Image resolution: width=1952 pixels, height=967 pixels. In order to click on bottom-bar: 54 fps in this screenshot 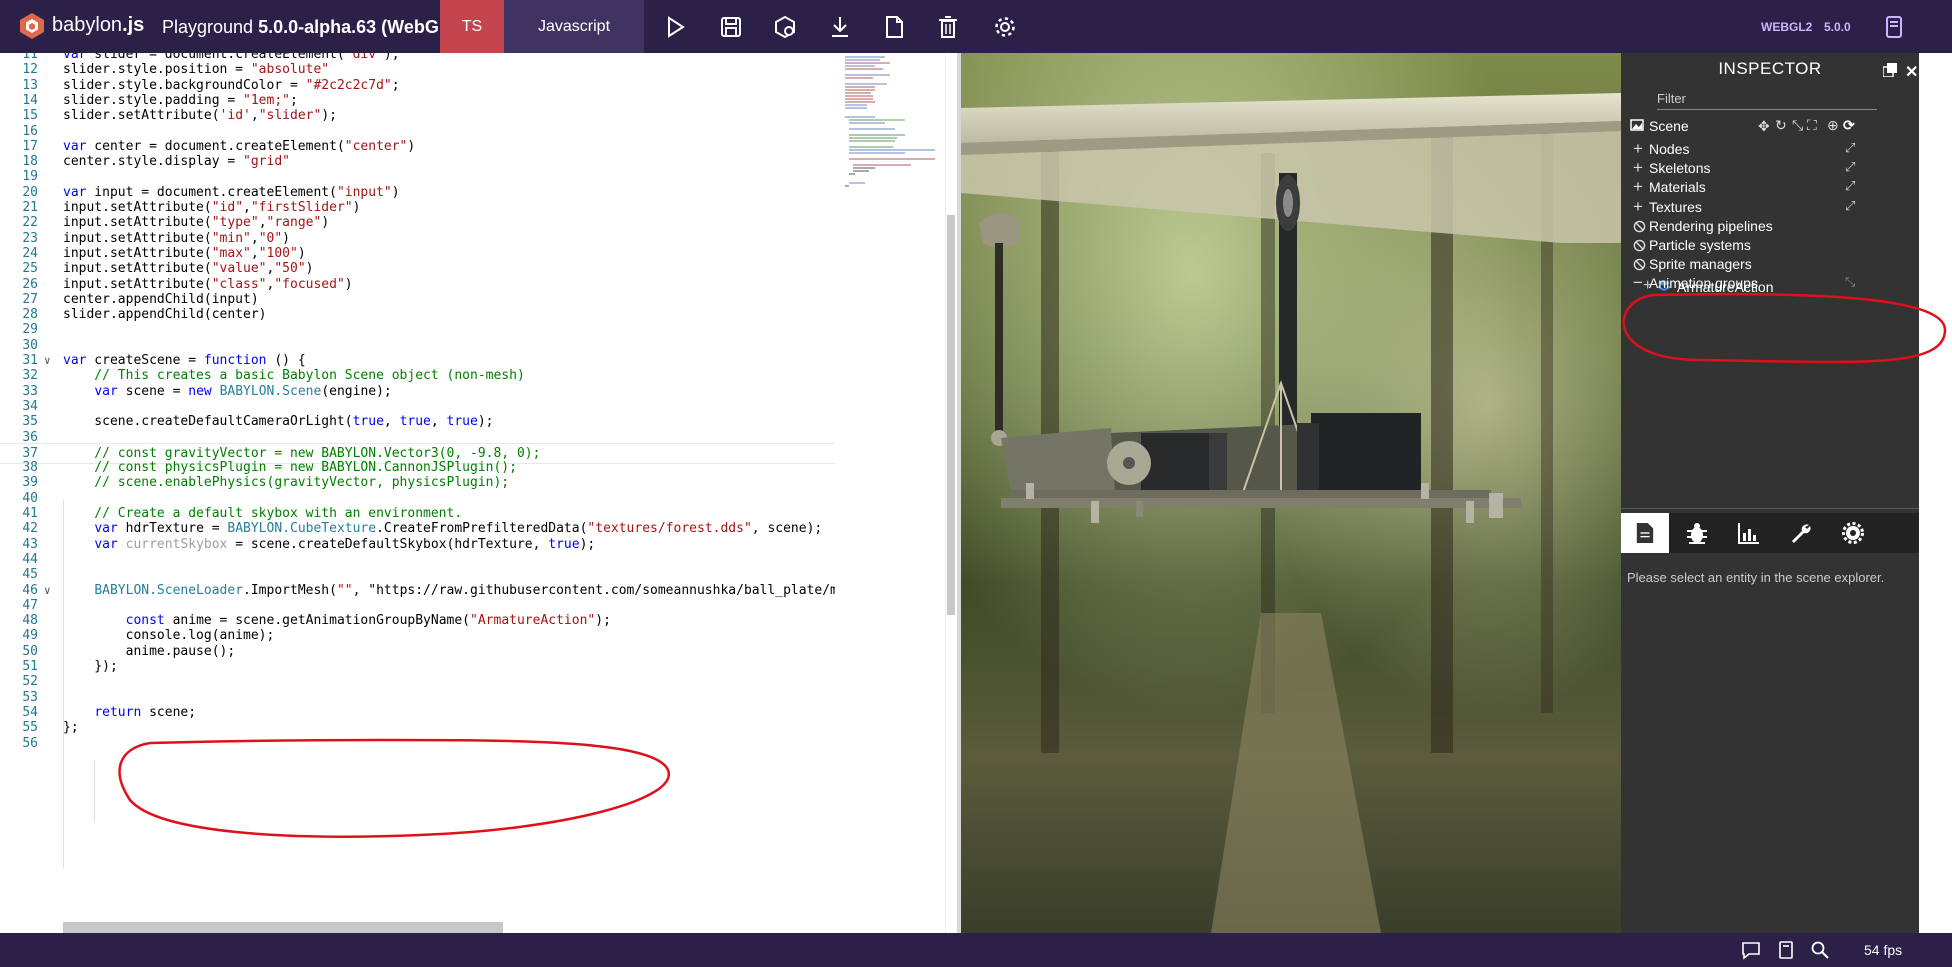, I will do `click(976, 950)`.